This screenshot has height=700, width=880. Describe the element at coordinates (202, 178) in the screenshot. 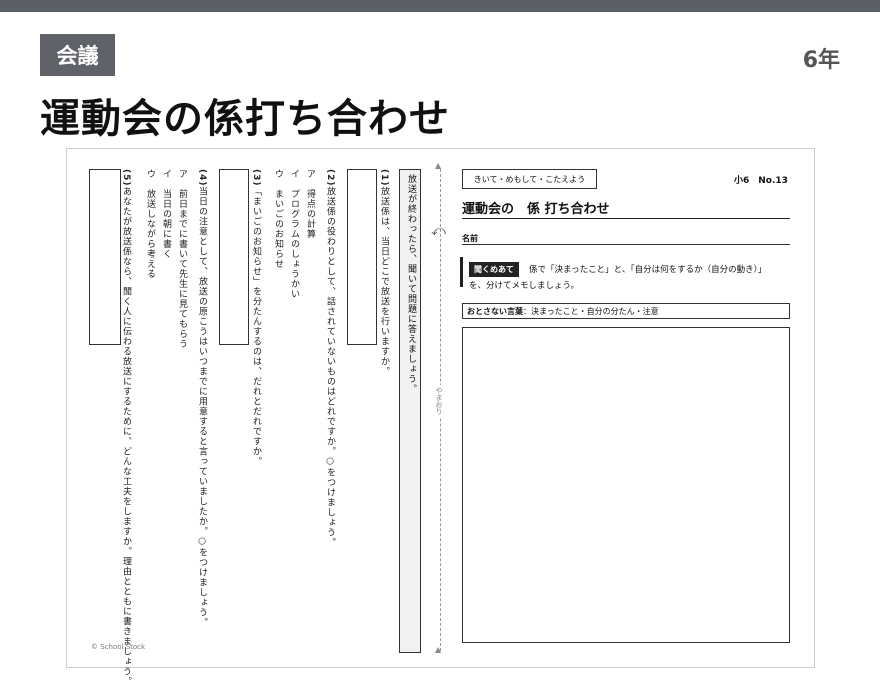

I see `question-4-number: (4)` at that location.